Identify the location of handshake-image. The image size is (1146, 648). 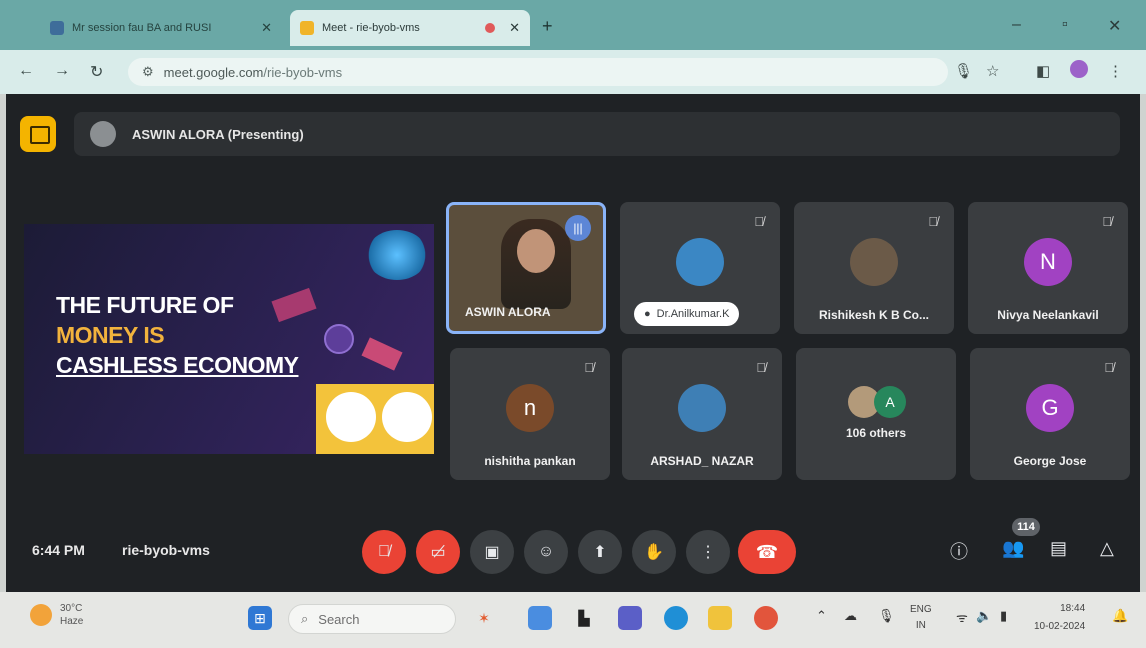
(351, 417).